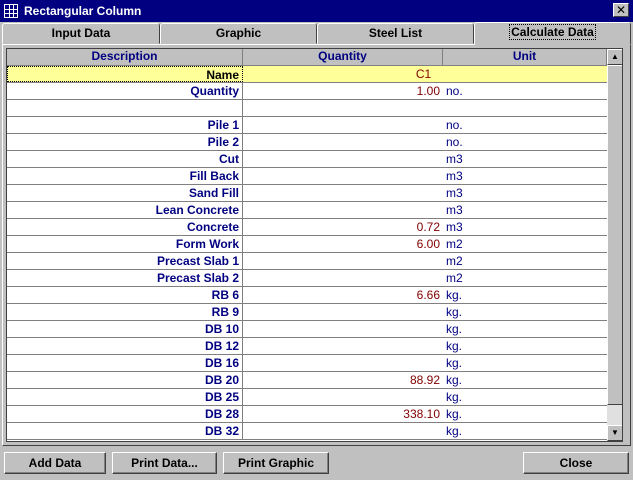  What do you see at coordinates (125, 227) in the screenshot?
I see `row-description: Concrete` at bounding box center [125, 227].